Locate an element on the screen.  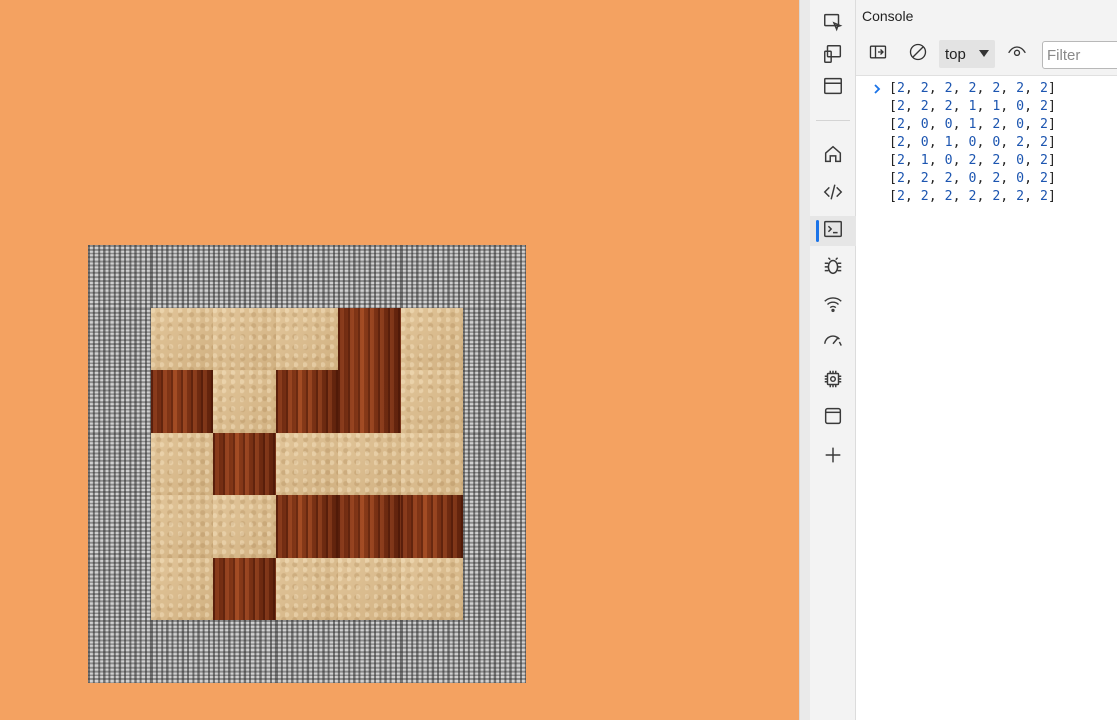
performance-icon is located at coordinates (833, 343).